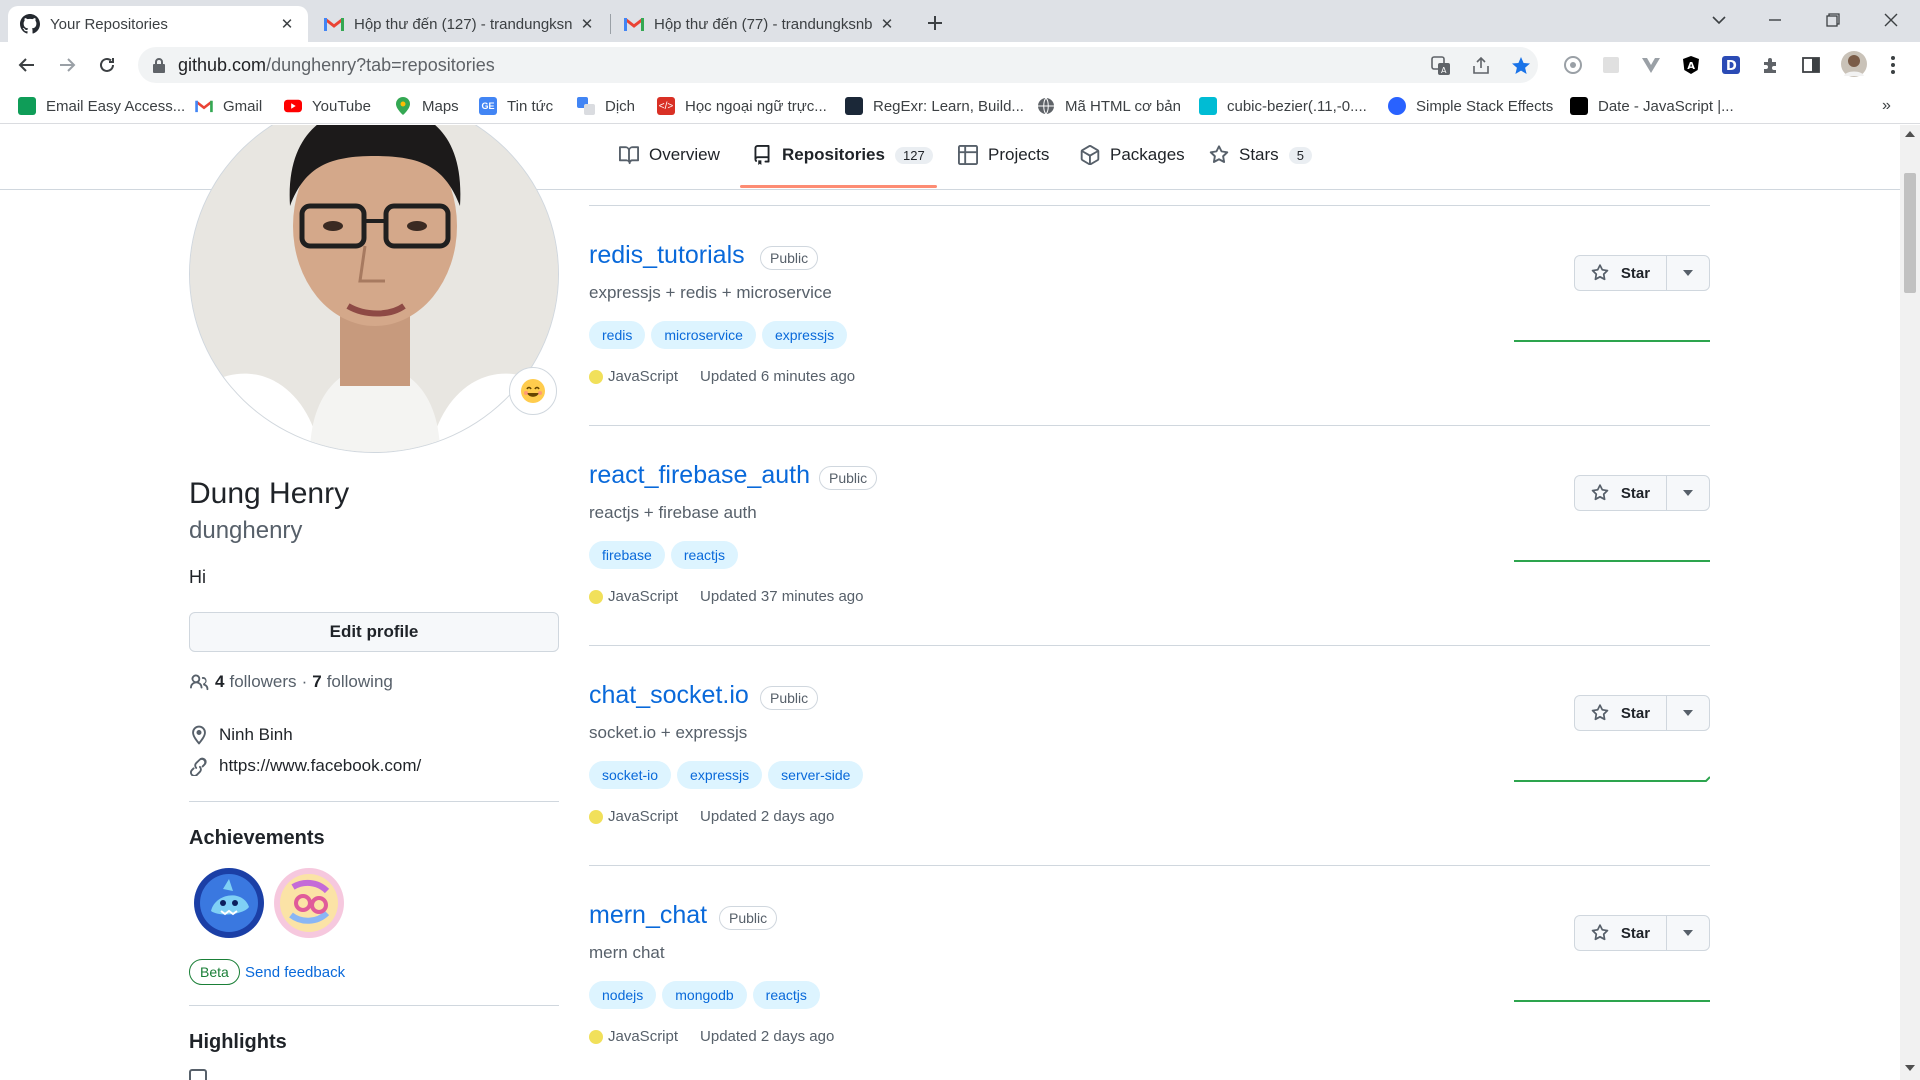  Describe the element at coordinates (704, 995) in the screenshot. I see `topic-tag: mongodb` at that location.